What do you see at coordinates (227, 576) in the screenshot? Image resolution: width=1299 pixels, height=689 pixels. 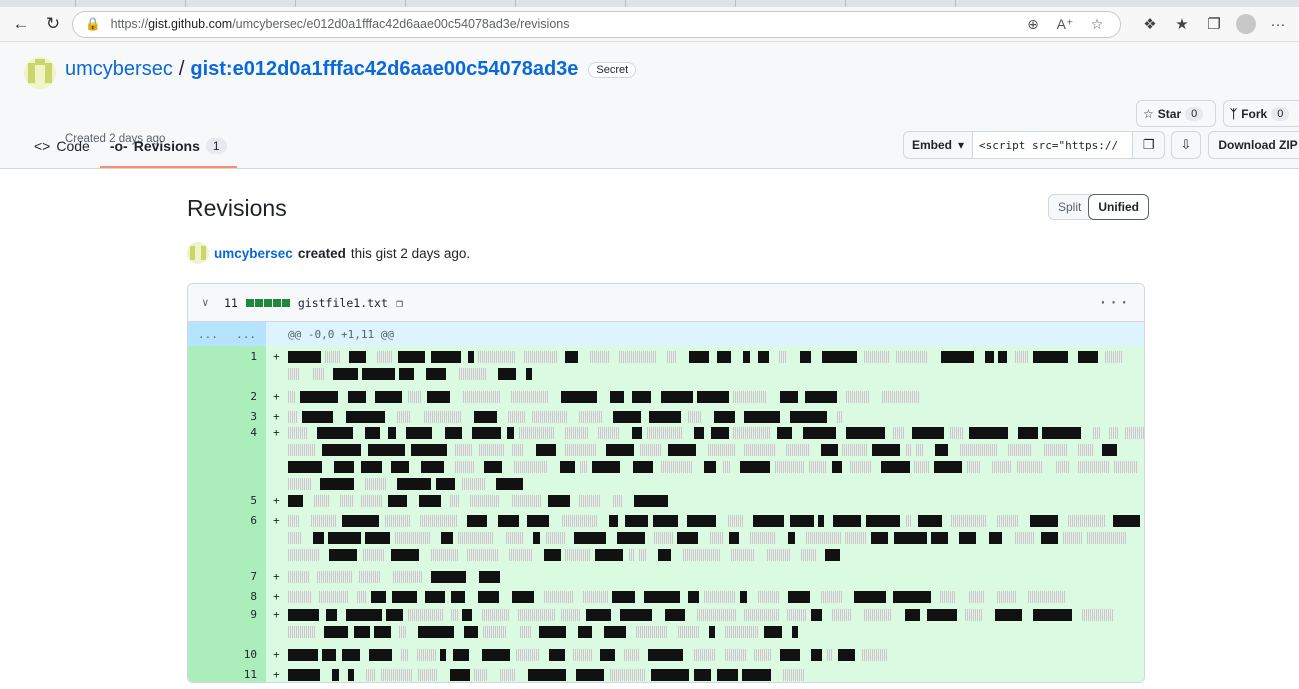 I see `line-number: 7` at bounding box center [227, 576].